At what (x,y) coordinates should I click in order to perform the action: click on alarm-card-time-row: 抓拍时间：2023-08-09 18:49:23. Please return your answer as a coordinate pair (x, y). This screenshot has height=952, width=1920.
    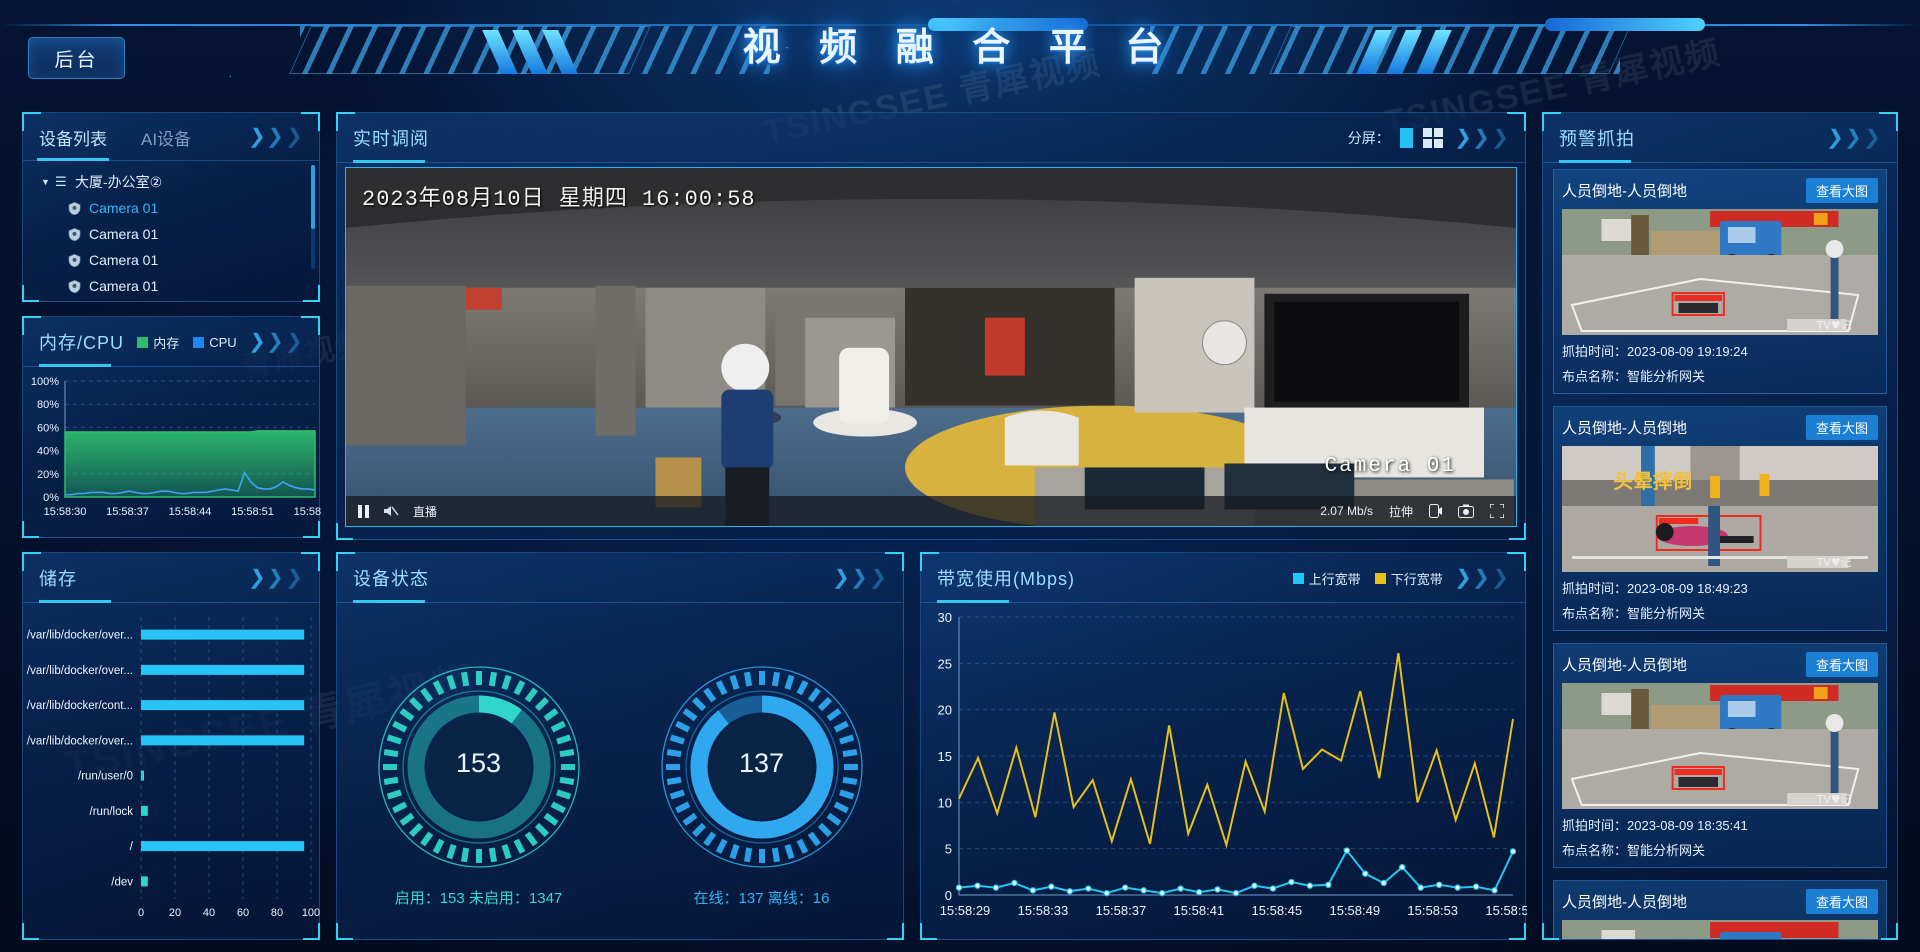
    Looking at the image, I should click on (1720, 587).